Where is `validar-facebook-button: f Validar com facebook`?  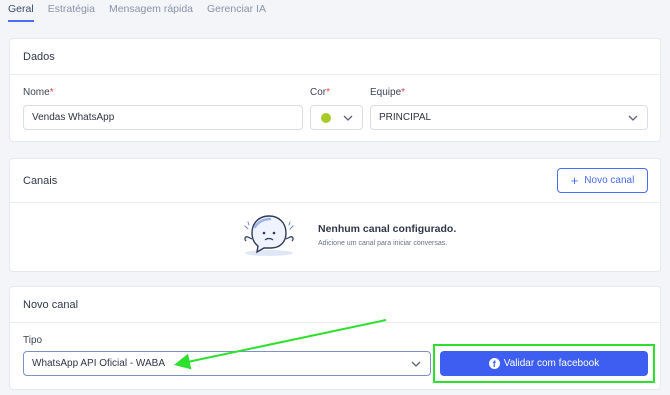
validar-facebook-button: f Validar com facebook is located at coordinates (544, 363).